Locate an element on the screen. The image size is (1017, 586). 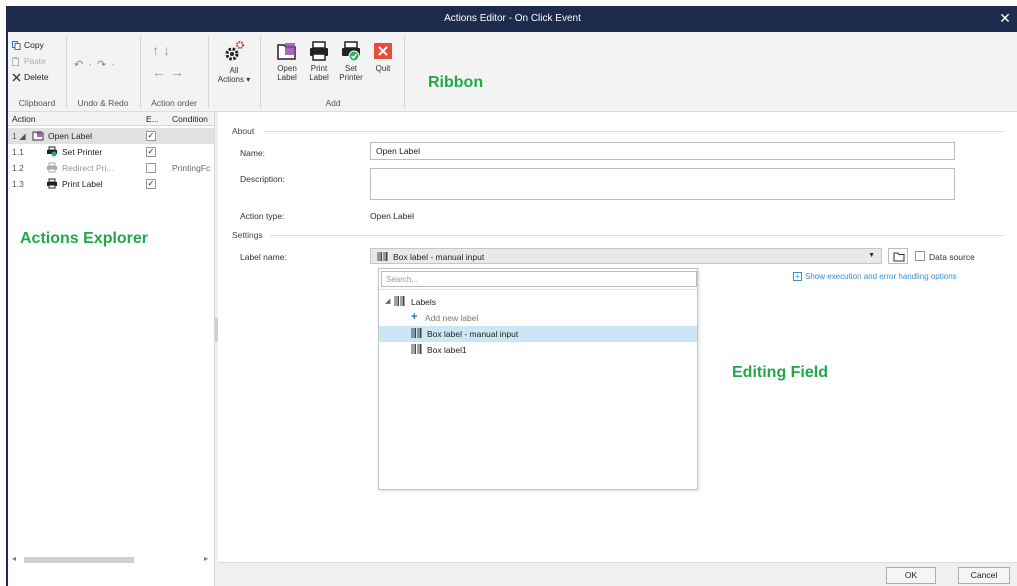
name-input: Open Label is located at coordinates (662, 151).